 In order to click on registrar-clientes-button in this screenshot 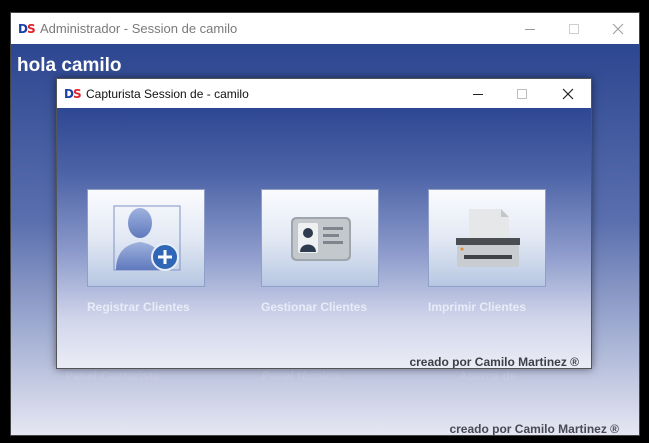, I will do `click(146, 238)`.